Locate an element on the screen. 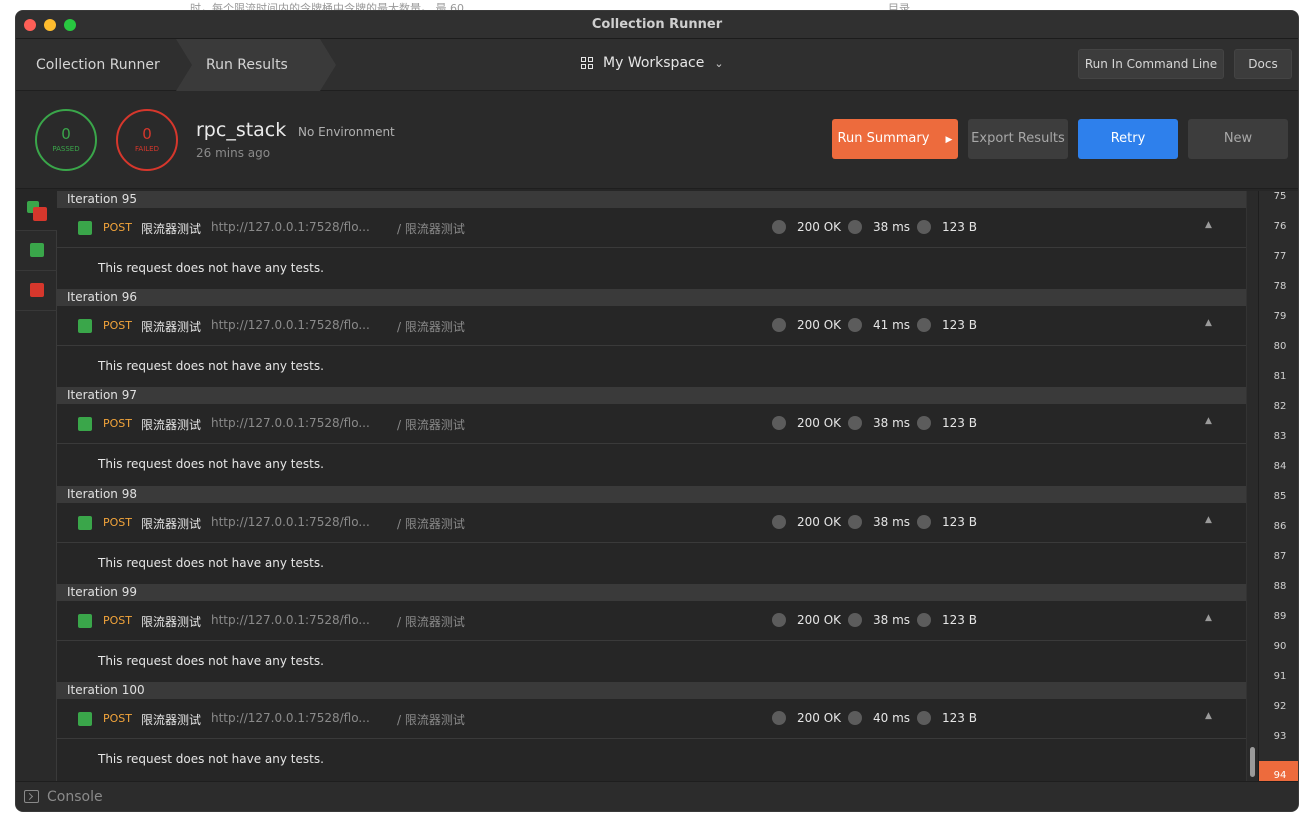 The image size is (1304, 823). failed-count: 0 is located at coordinates (147, 134).